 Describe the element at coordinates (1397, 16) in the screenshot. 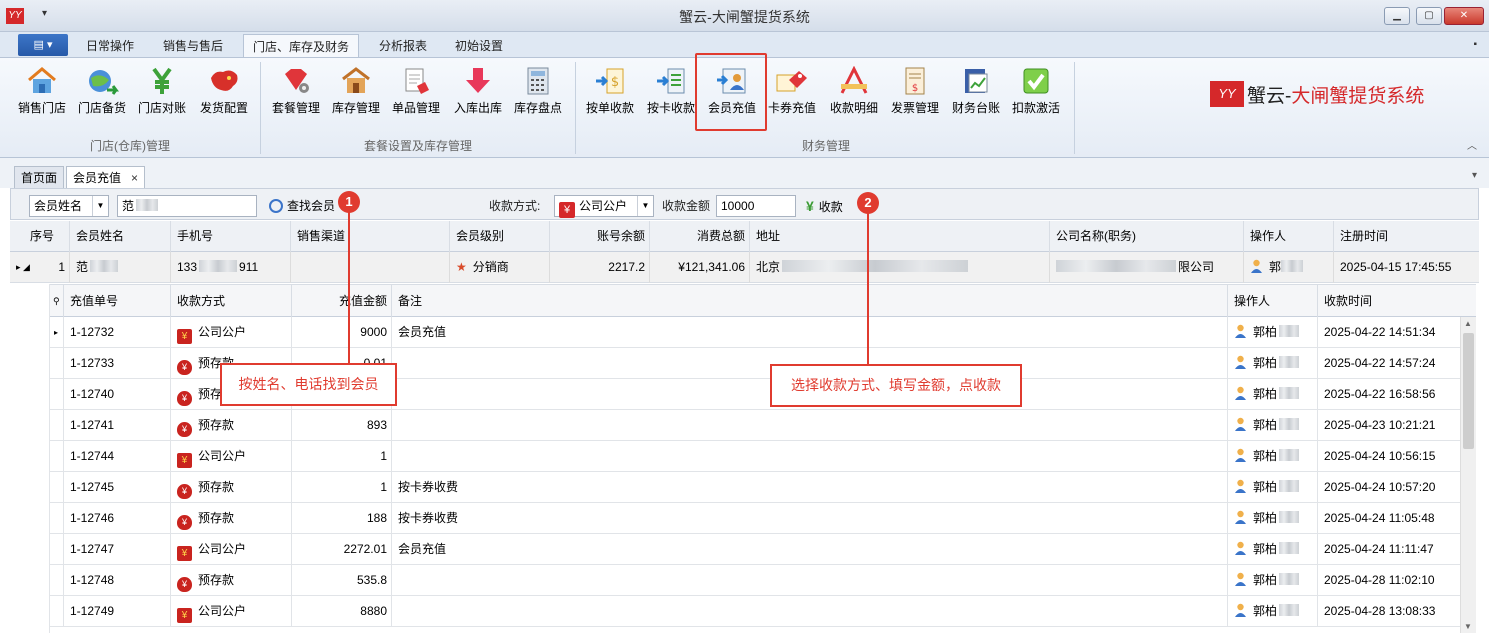

I see `minimize-button: ▁` at that location.